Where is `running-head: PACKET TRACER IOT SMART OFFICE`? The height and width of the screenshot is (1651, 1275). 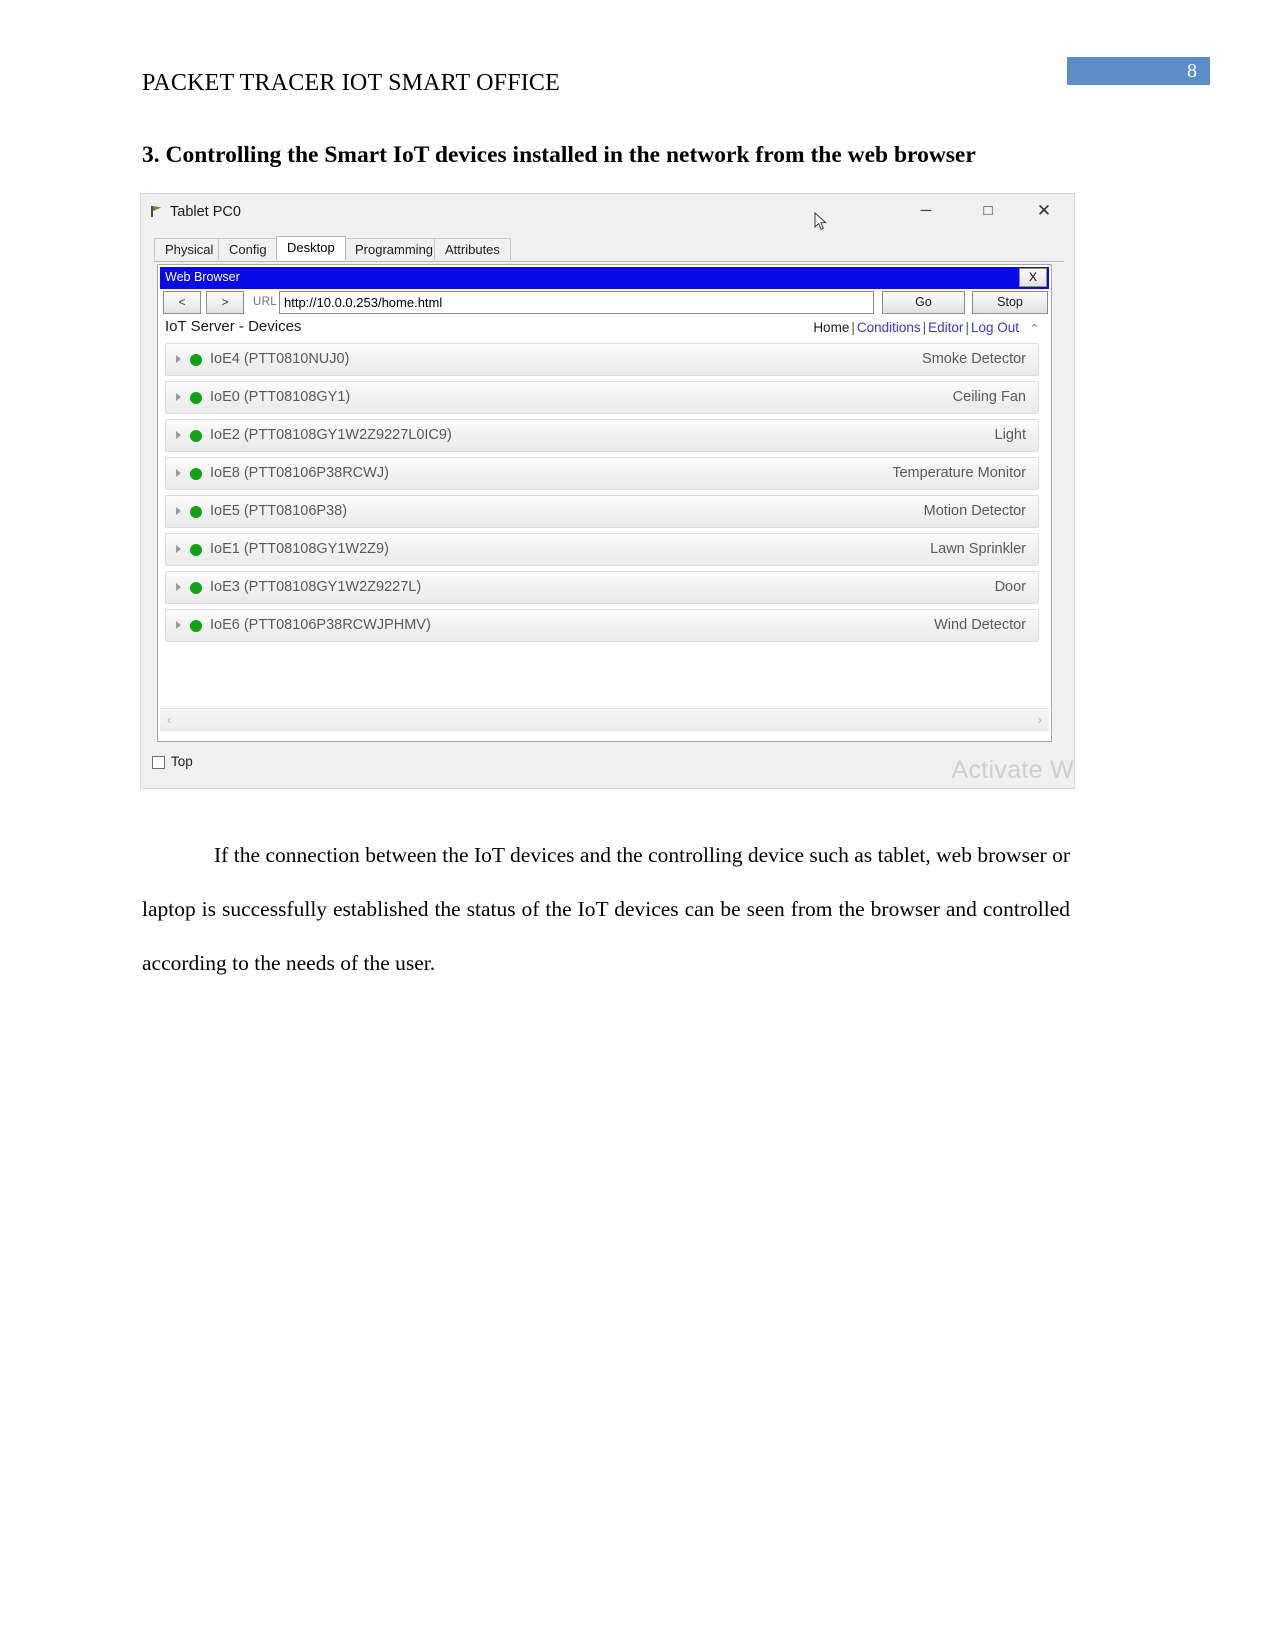
running-head: PACKET TRACER IOT SMART OFFICE is located at coordinates (351, 83).